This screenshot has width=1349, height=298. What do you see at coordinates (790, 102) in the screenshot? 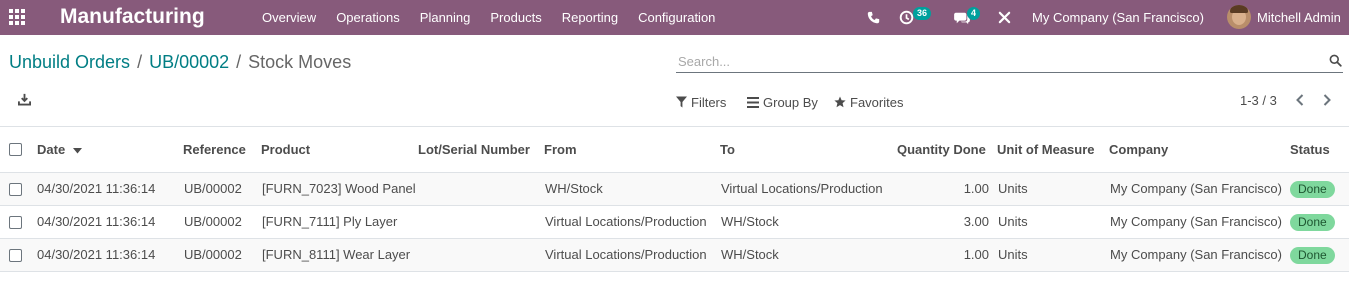
I see `groupby-label: Group By` at bounding box center [790, 102].